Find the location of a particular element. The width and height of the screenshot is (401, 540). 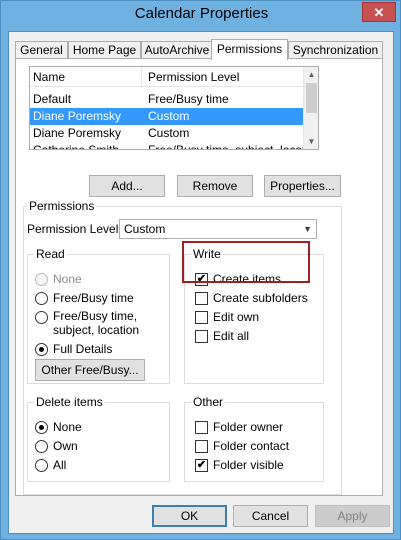

permission-level-dropdown: Custom ▼ is located at coordinates (218, 229).